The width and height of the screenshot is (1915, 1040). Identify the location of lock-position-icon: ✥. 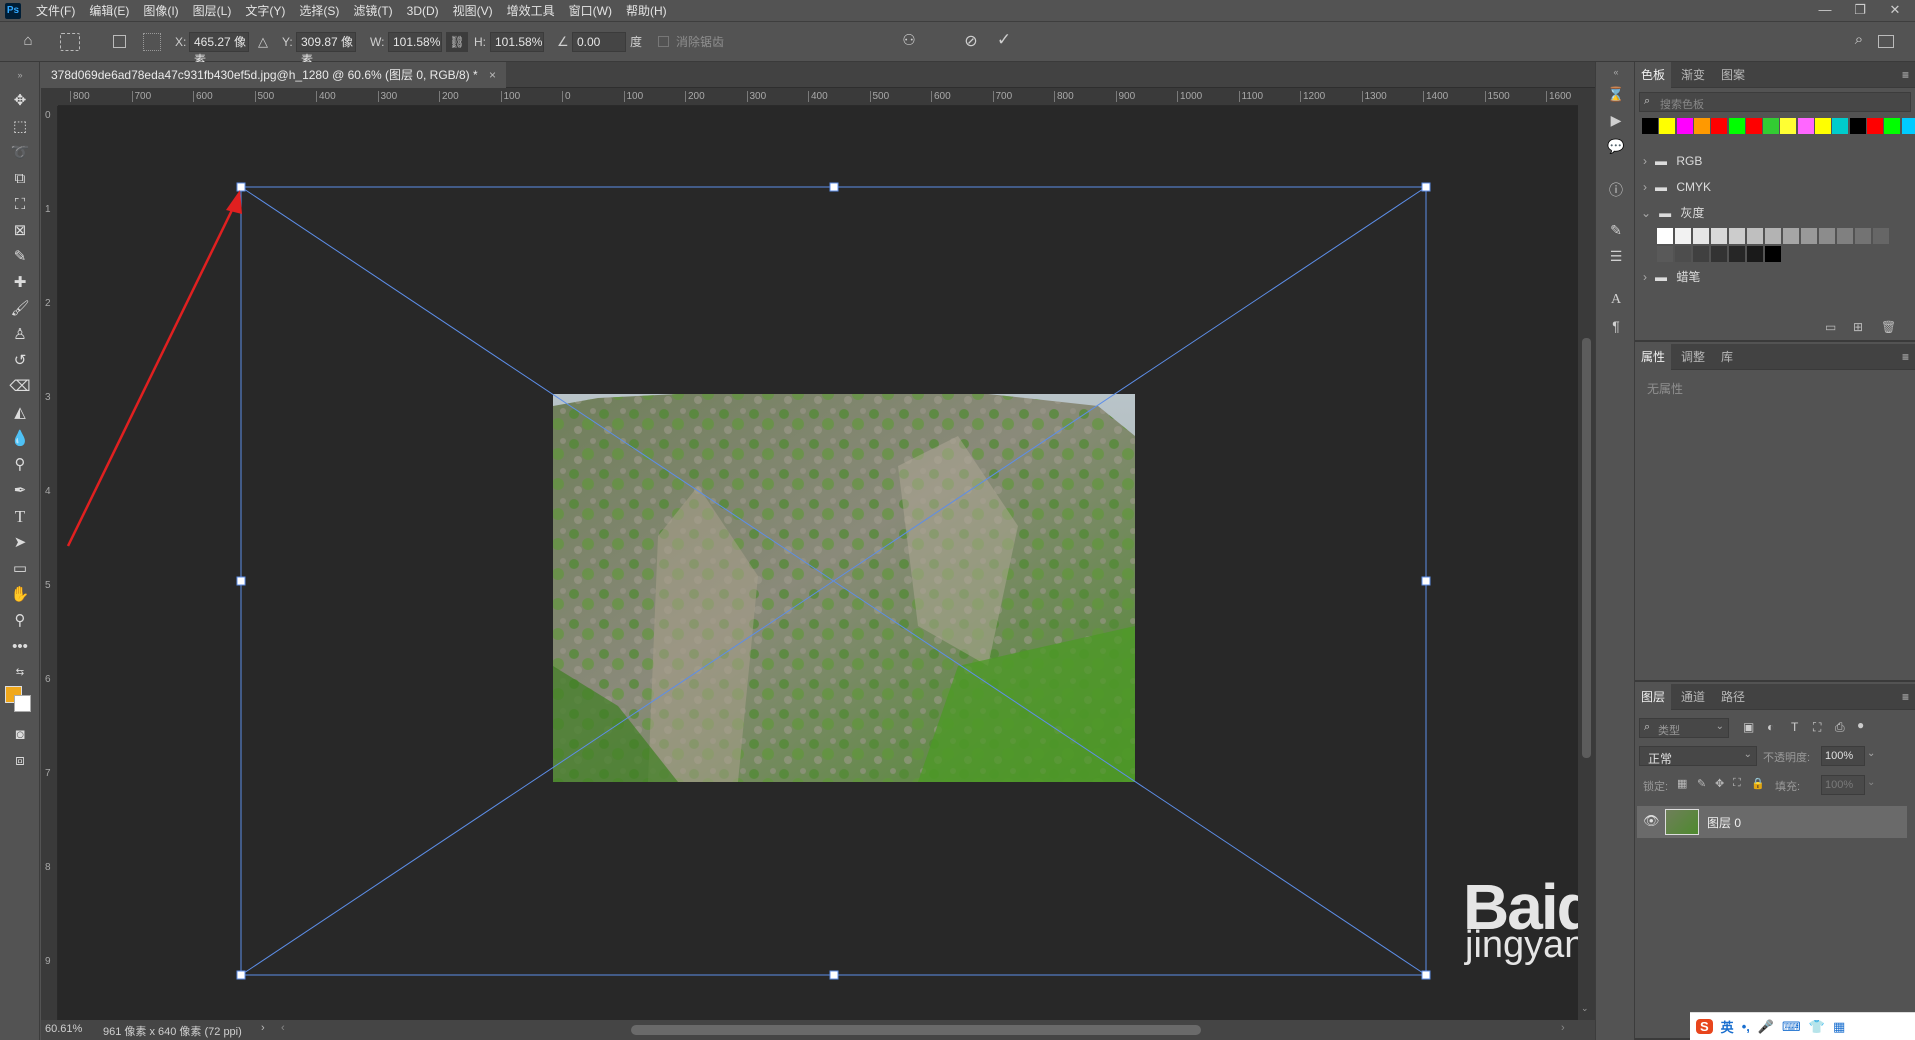
(1719, 783).